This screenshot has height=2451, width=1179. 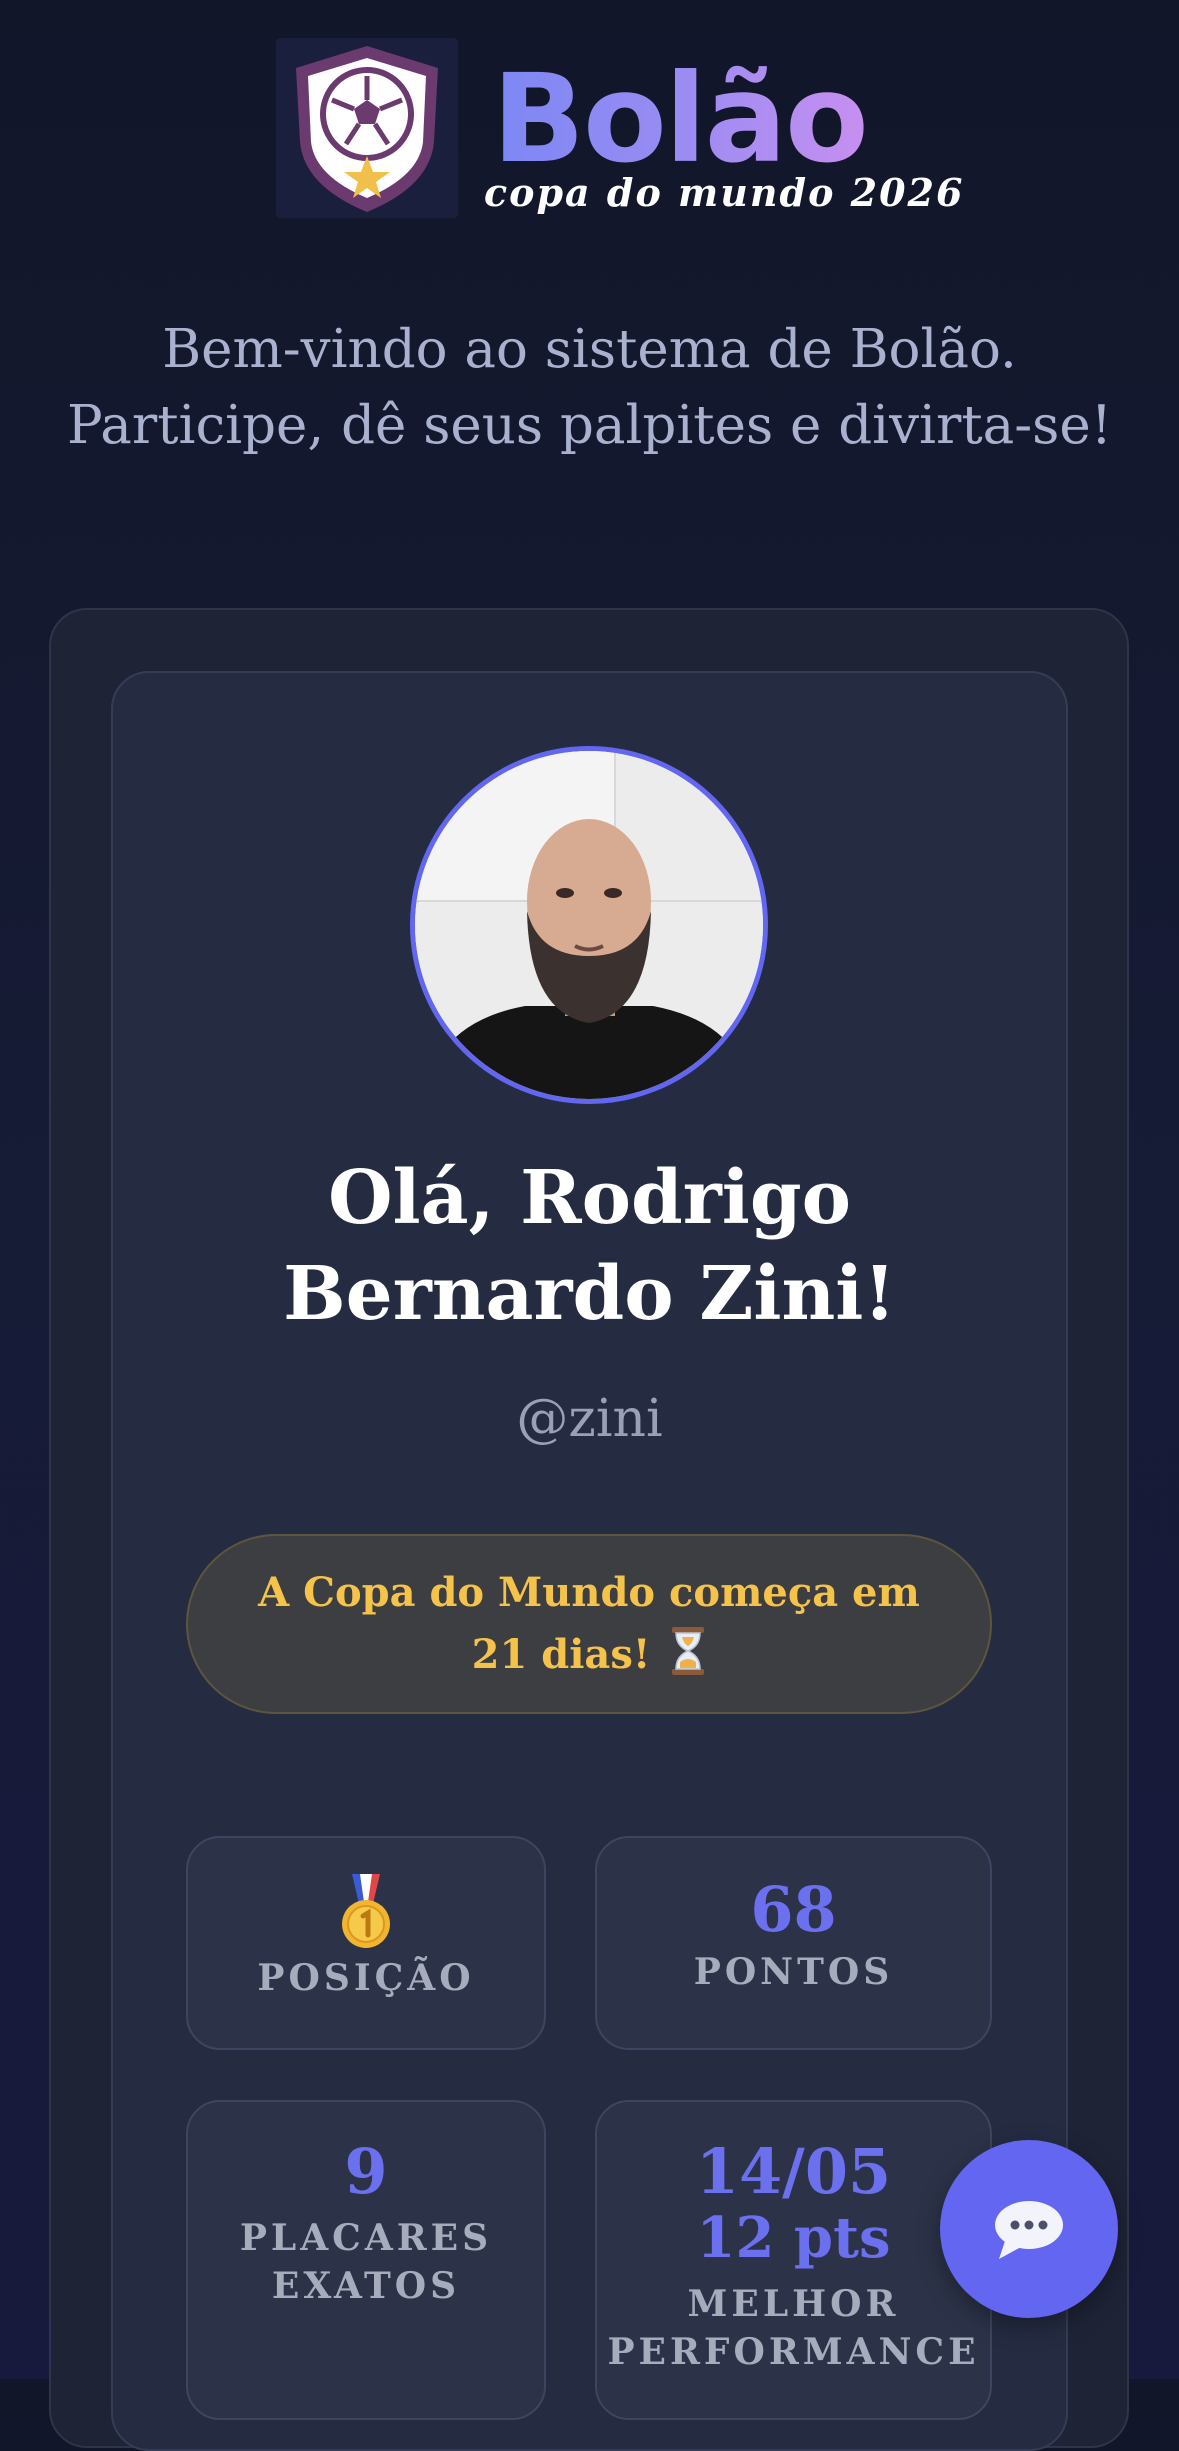 I want to click on user-avatar-photo-icon, so click(x=589, y=925).